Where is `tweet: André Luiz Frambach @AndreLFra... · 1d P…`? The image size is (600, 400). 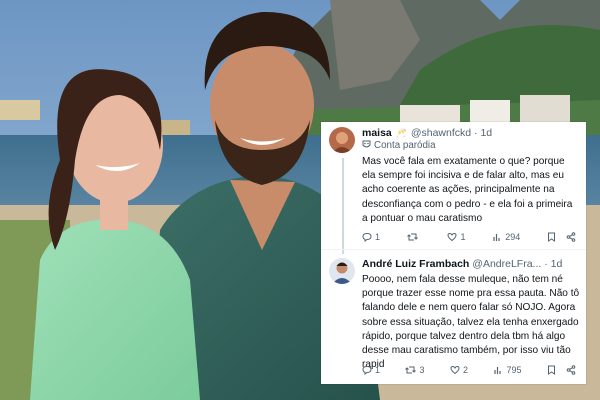
tweet: André Luiz Frambach @AndreLFra... · 1d P… is located at coordinates (453, 317).